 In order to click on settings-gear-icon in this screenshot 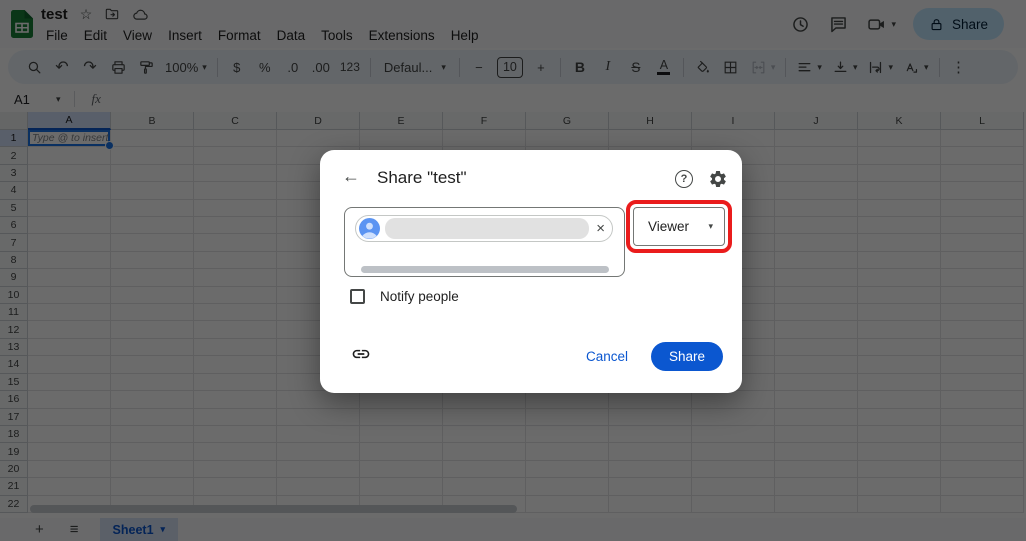, I will do `click(718, 179)`.